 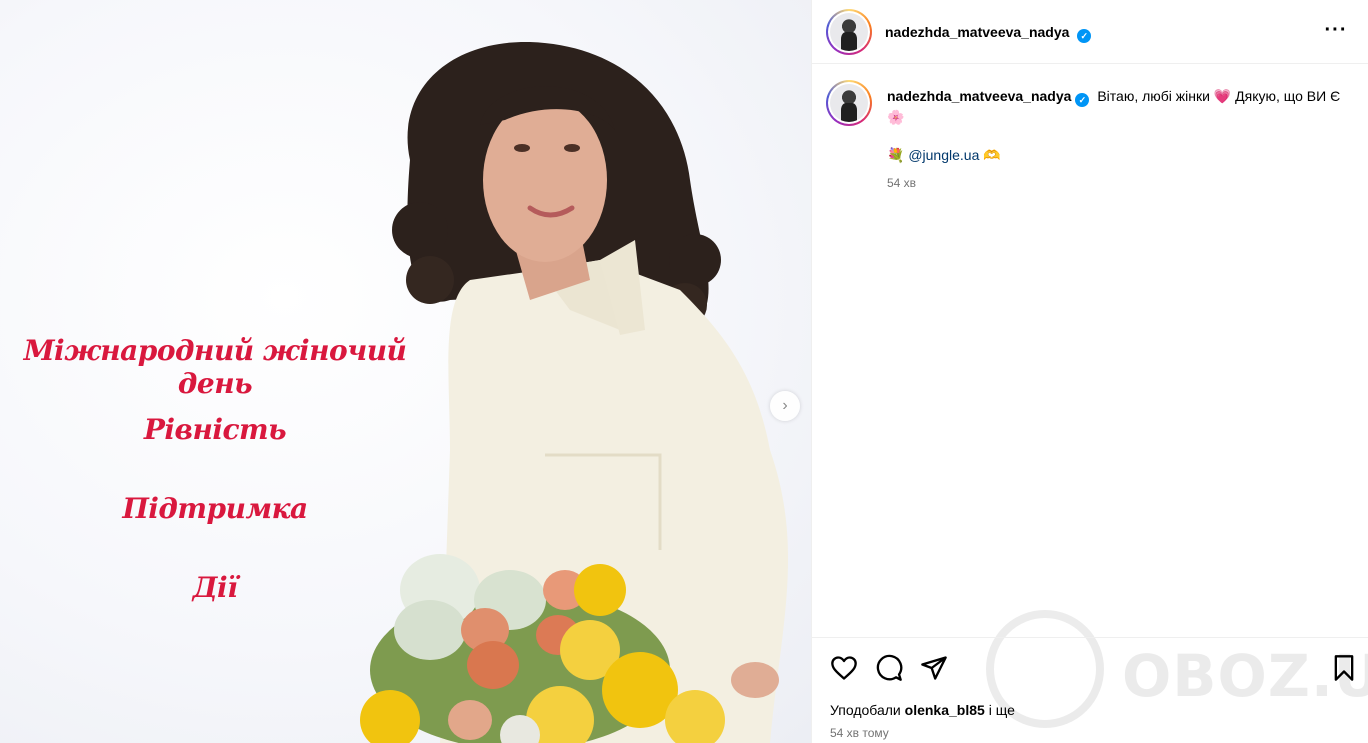 I want to click on next-slide-button: ›, so click(x=785, y=406).